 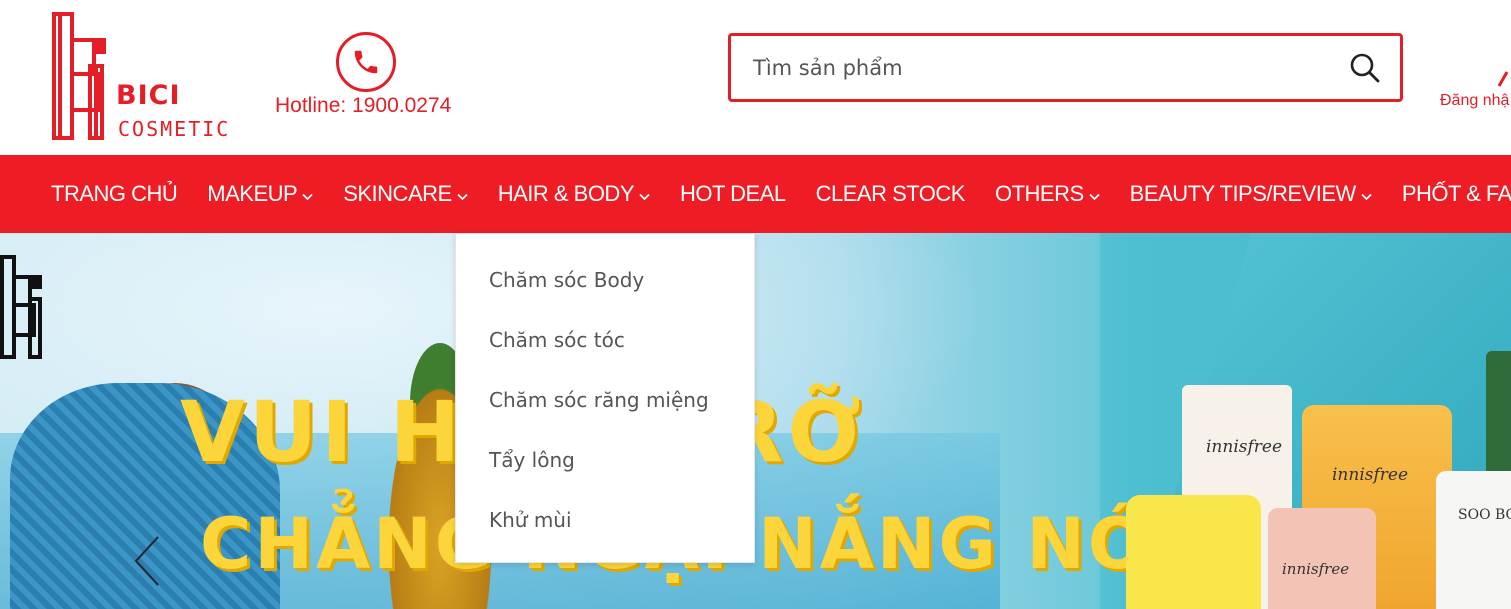 I want to click on dropdown-item: Chăm sóc răng miệng, so click(x=605, y=400).